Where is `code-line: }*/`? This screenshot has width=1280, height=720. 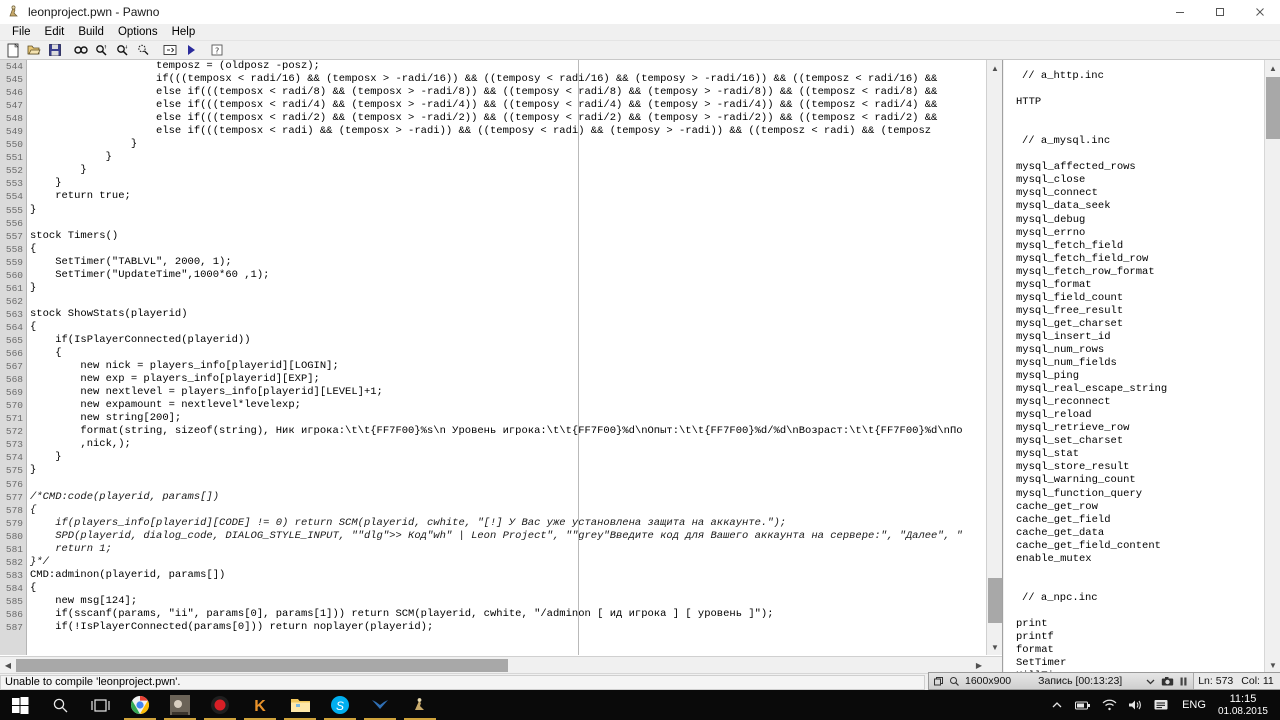
code-line: }*/ is located at coordinates (515, 562).